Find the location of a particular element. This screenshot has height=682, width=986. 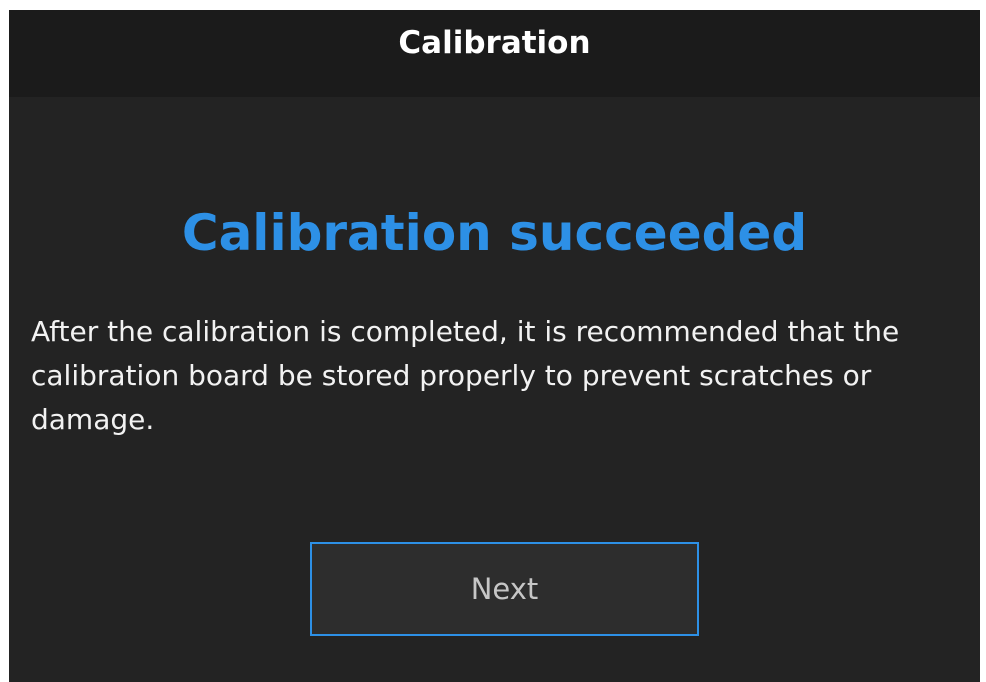

title-bar: Calibration is located at coordinates (494, 53).